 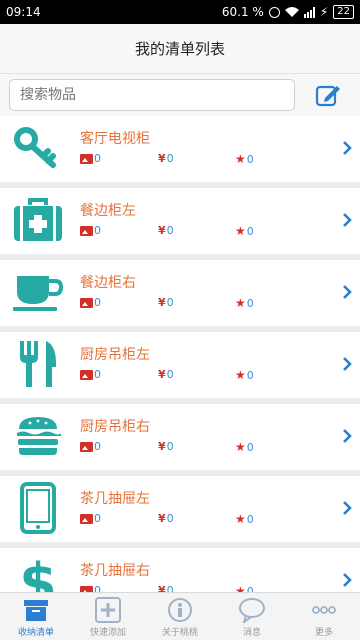 What do you see at coordinates (38, 364) in the screenshot?
I see `fork-knife-icon` at bounding box center [38, 364].